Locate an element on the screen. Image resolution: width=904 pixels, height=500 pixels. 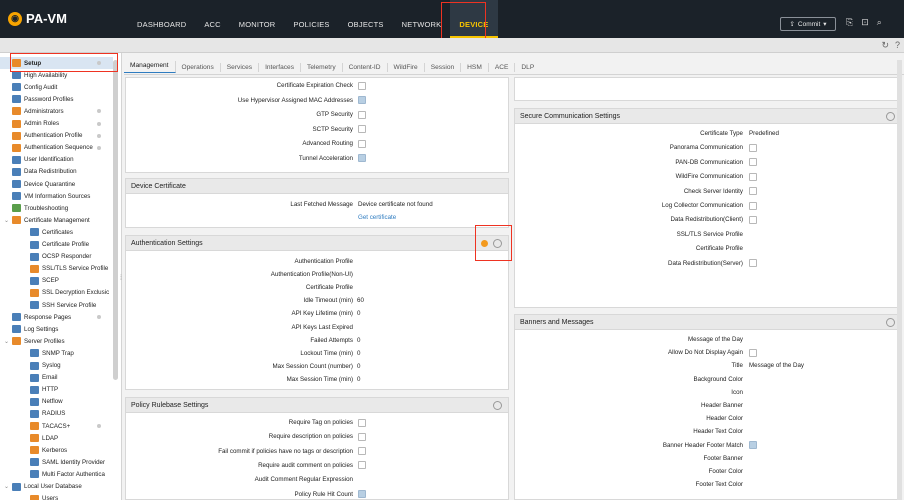
logo-text: PA-VM is located at coordinates (46, 18).